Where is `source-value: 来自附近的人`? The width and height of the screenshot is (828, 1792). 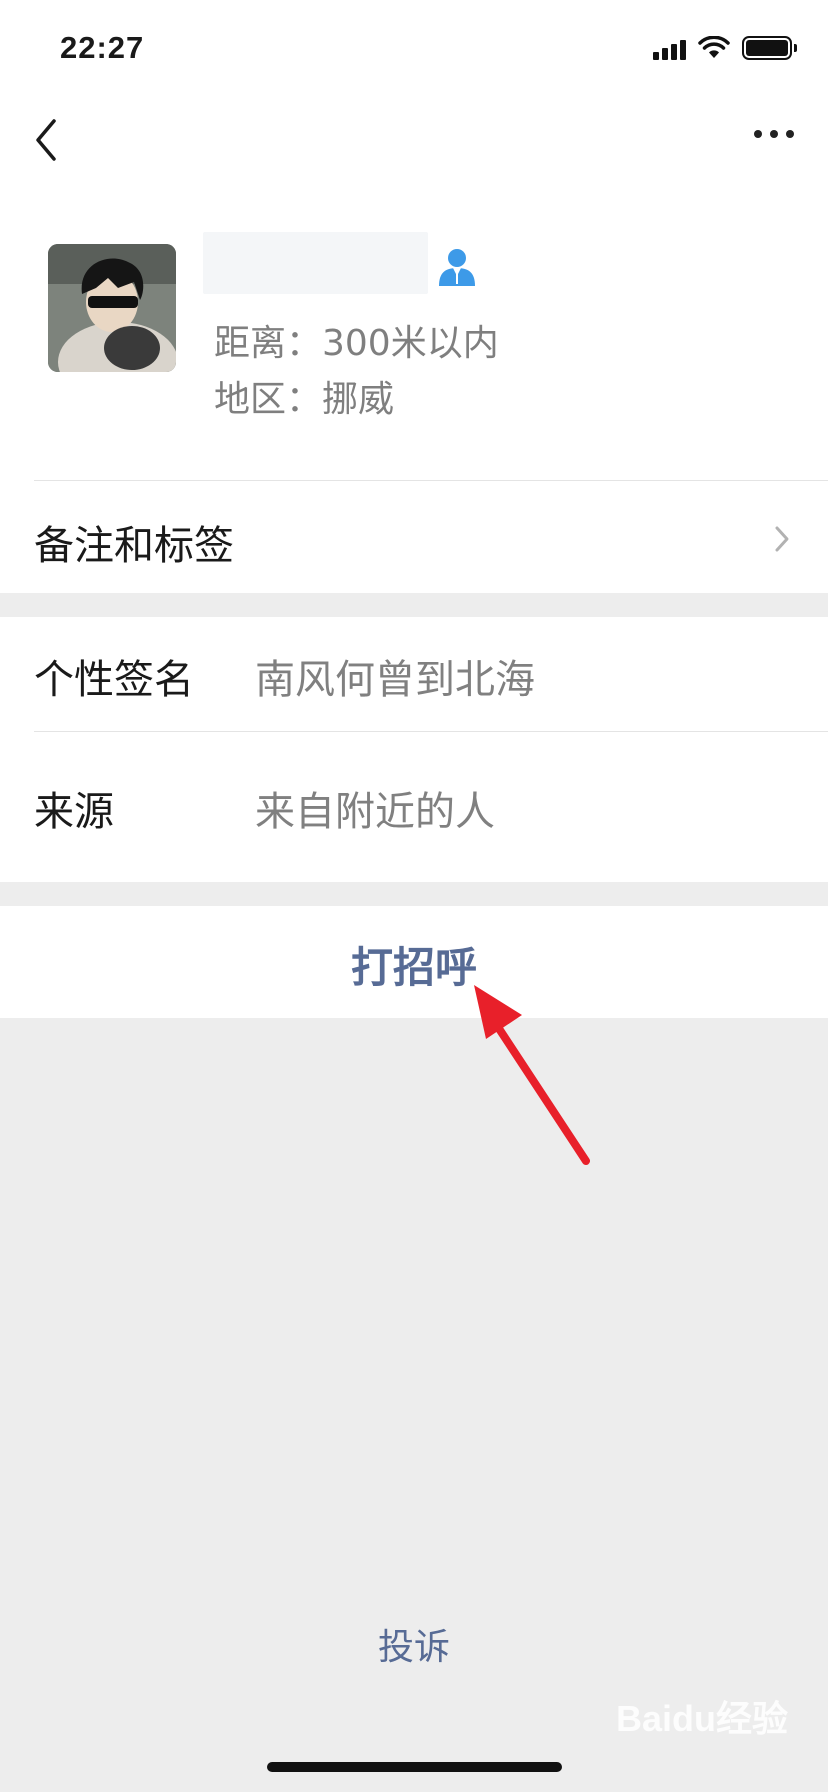
source-value: 来自附近的人 is located at coordinates (375, 812).